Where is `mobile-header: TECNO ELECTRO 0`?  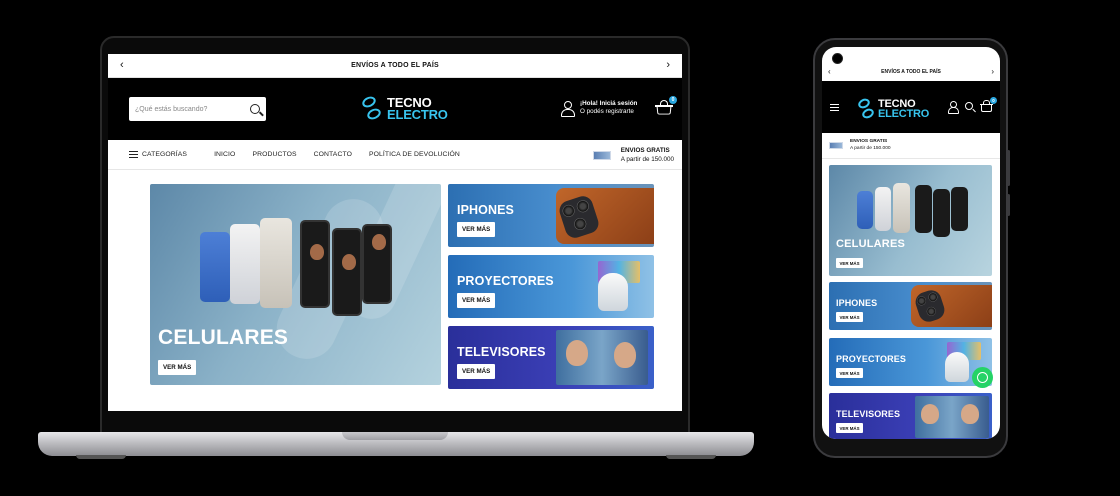
mobile-header: TECNO ELECTRO 0 is located at coordinates (911, 107).